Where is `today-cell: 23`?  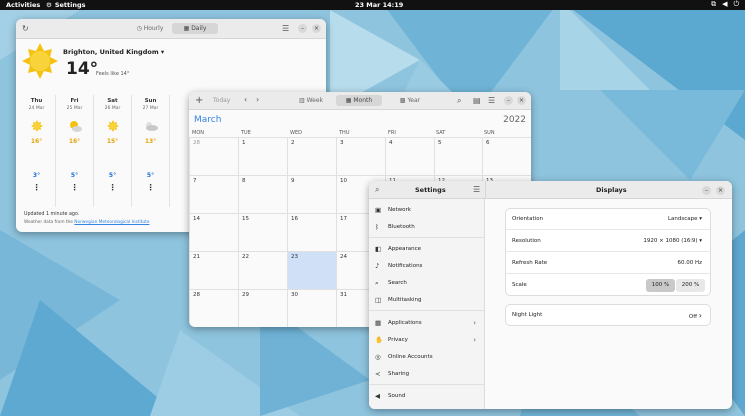
today-cell: 23 is located at coordinates (311, 270).